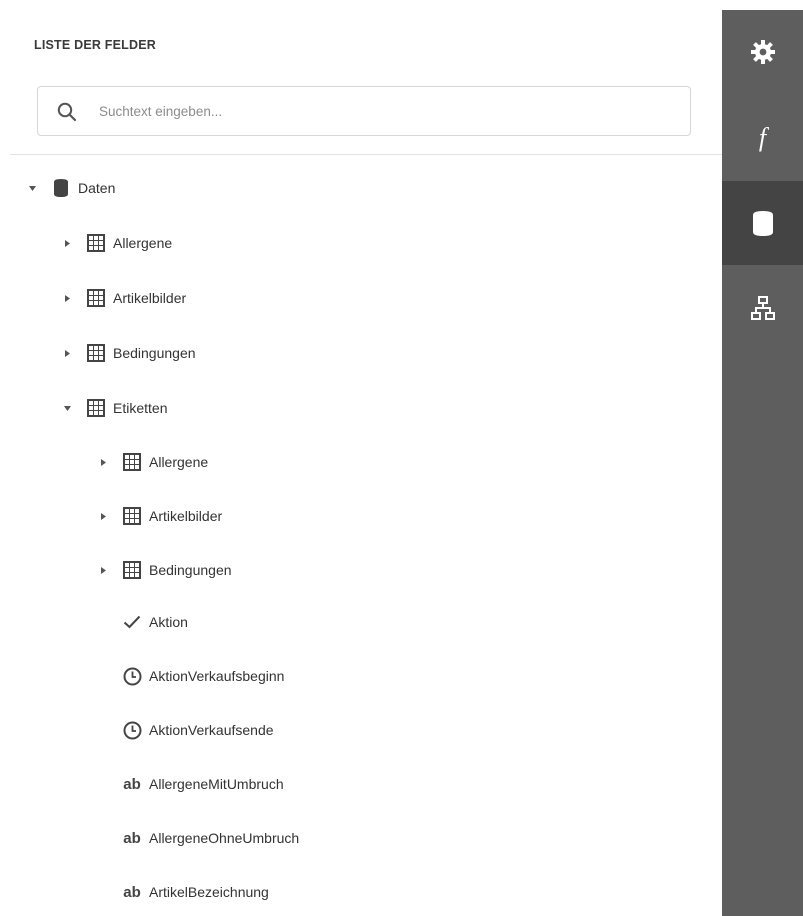 The image size is (803, 916). I want to click on tree-node-artikelbilder: Artikelbilder, so click(121, 298).